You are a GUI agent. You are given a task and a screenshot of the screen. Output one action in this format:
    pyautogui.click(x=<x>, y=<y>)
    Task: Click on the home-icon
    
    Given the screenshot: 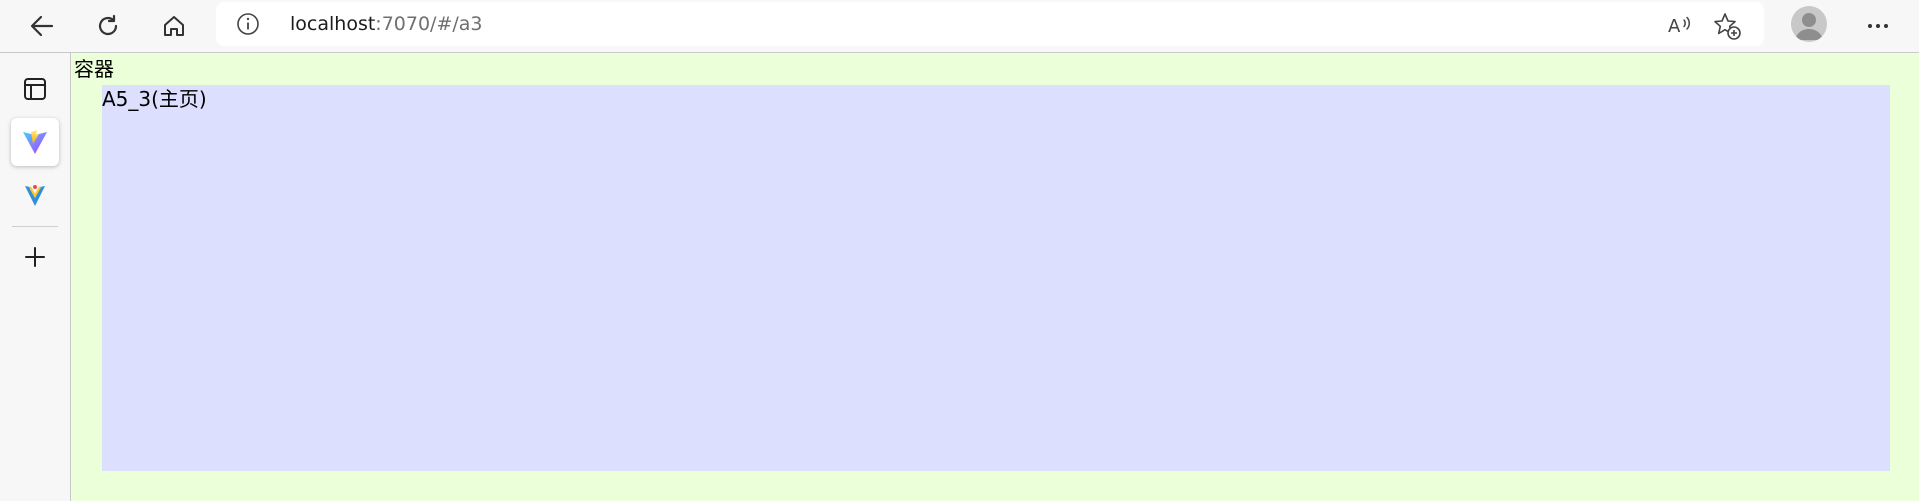 What is the action you would take?
    pyautogui.click(x=174, y=26)
    